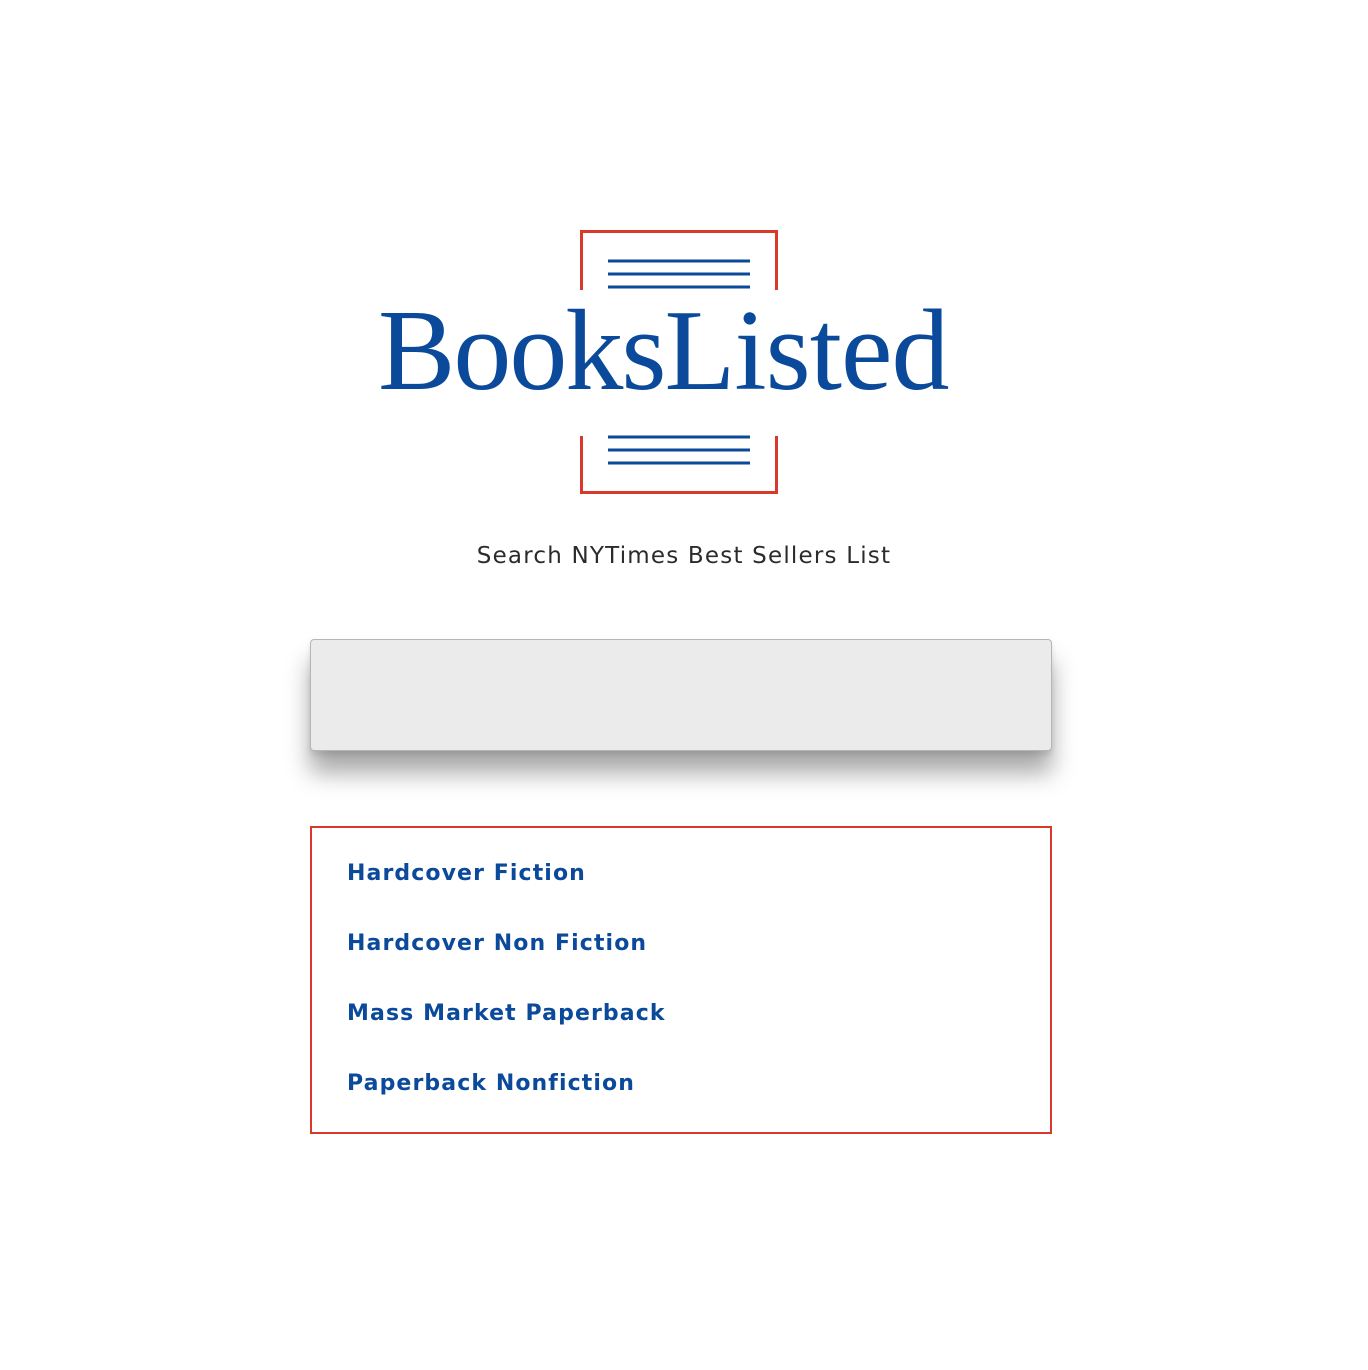 The height and width of the screenshot is (1370, 1368). I want to click on logo: BooksListed, so click(684, 362).